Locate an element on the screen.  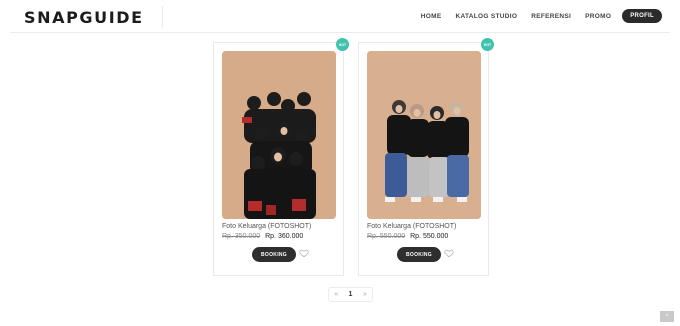
new-price: Rp. 360.000 is located at coordinates (284, 236).